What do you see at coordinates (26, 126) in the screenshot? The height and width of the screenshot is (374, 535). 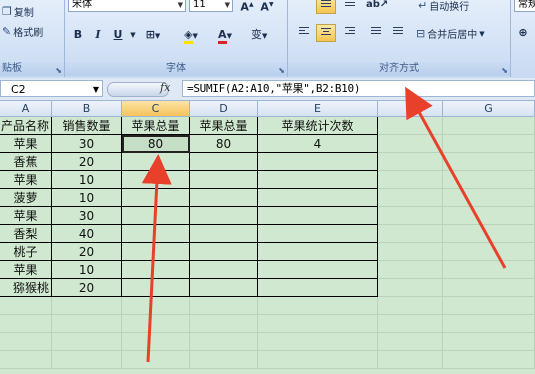 I see `table-header-cell: 产品名称` at bounding box center [26, 126].